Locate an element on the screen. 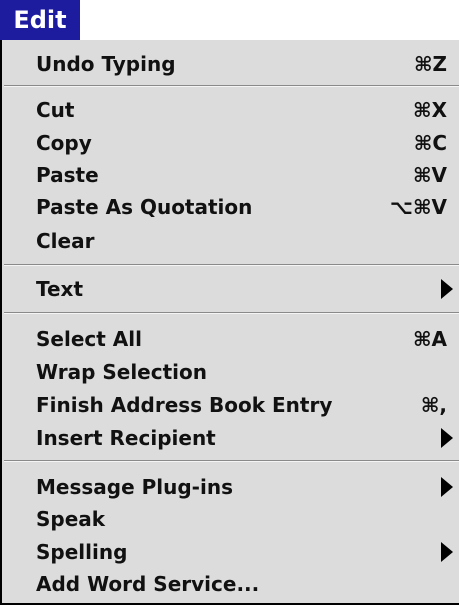 This screenshot has width=459, height=605. menu-item-finish-address-book-entry: Finish Address Book Entry ⌘, is located at coordinates (230, 405).